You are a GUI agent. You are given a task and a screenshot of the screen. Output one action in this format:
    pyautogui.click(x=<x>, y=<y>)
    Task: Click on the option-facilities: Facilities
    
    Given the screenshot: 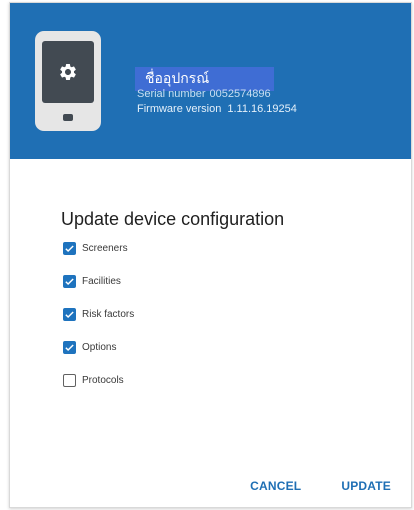 What is the action you would take?
    pyautogui.click(x=98, y=281)
    